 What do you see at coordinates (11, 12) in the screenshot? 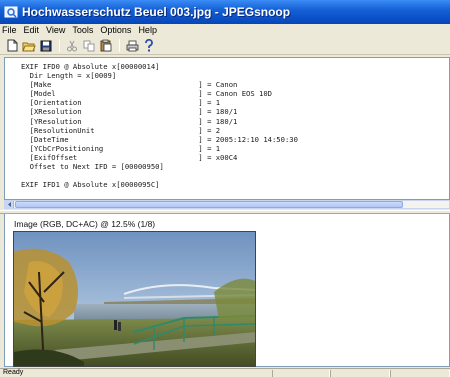
I see `app-icon` at bounding box center [11, 12].